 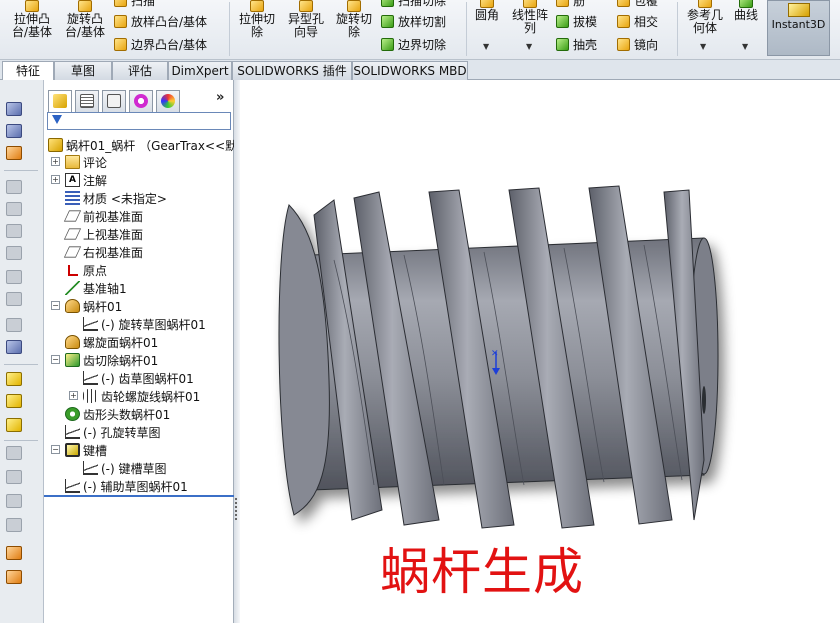 I want to click on tree-item-annotations: A 注解, so click(x=86, y=180).